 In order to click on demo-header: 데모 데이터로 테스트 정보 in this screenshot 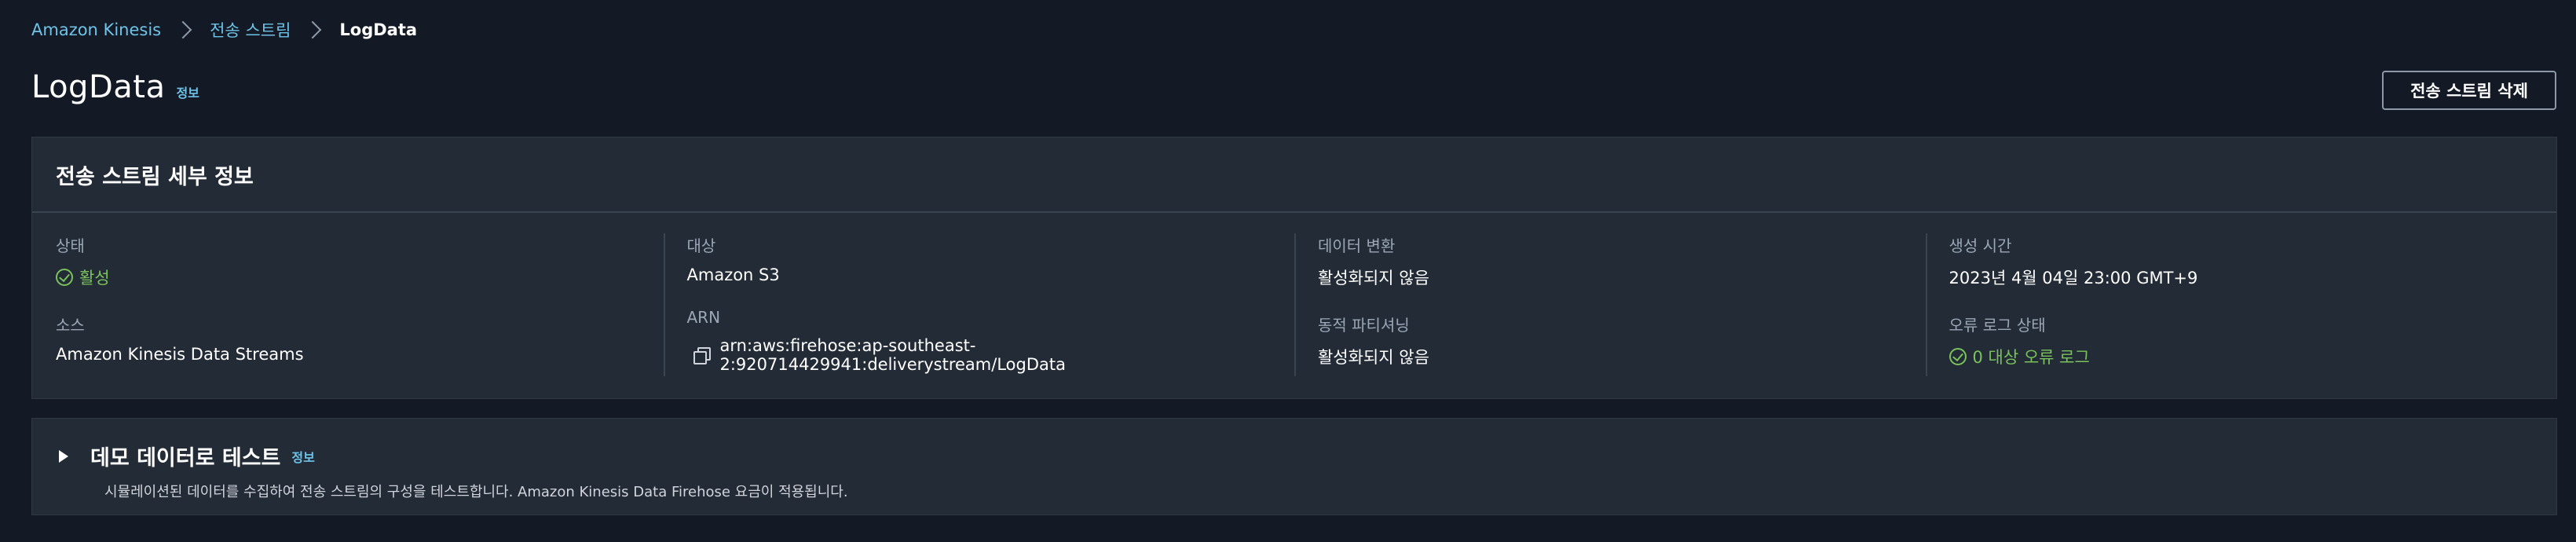, I will do `click(1306, 456)`.